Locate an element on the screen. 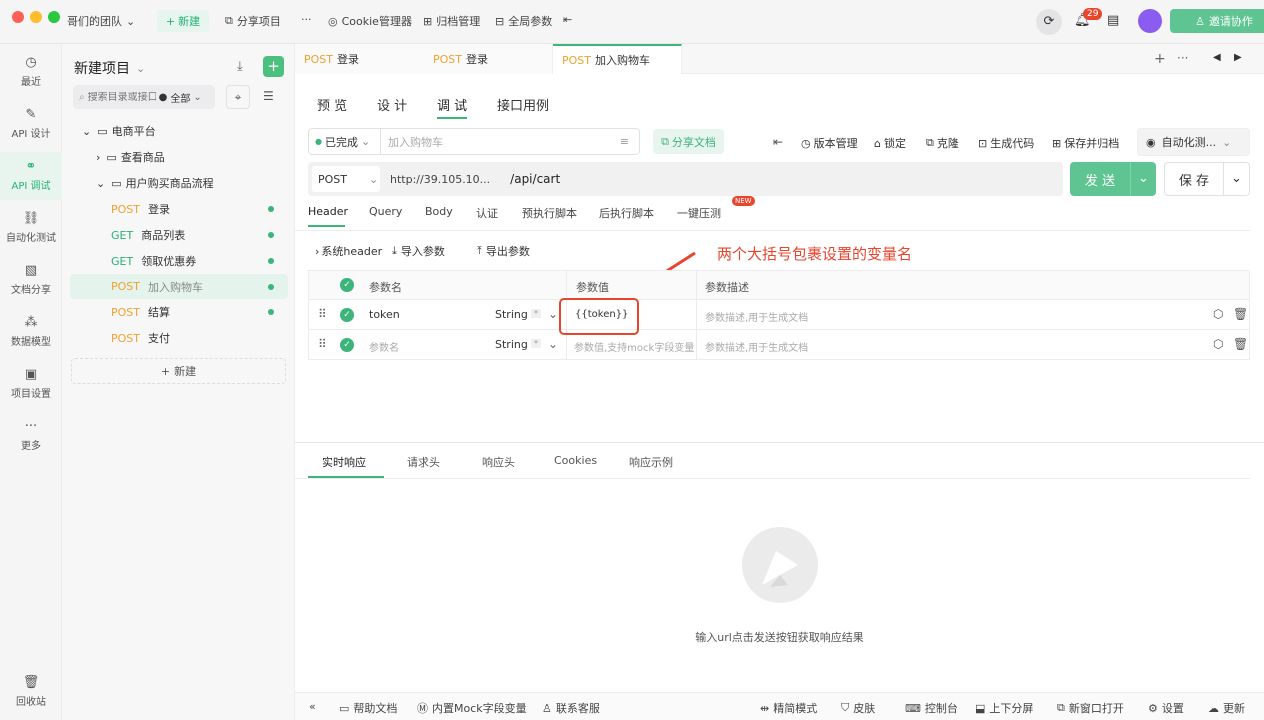 Image resolution: width=1264 pixels, height=720 pixels. minimize-window-button is located at coordinates (36, 17).